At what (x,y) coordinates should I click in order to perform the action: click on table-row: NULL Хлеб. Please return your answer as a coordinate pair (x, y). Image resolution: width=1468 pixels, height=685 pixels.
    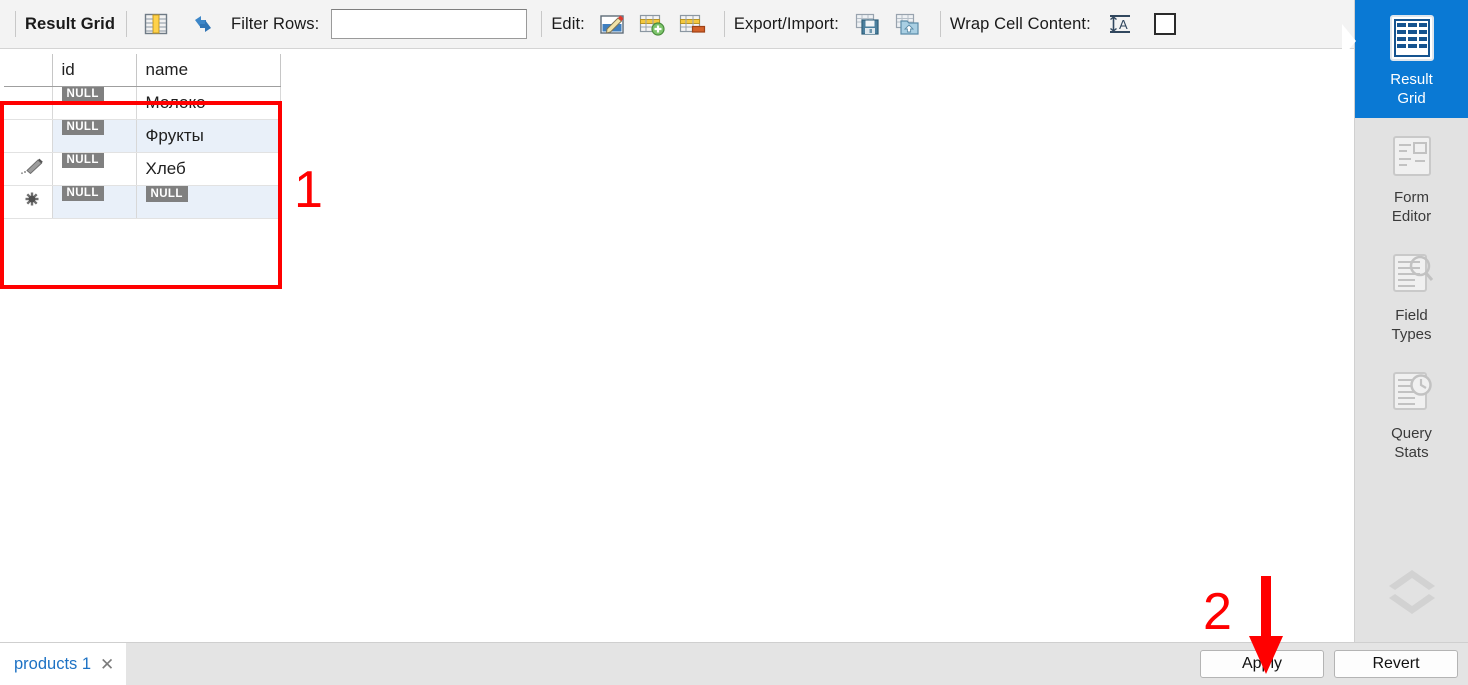
    Looking at the image, I should click on (142, 169).